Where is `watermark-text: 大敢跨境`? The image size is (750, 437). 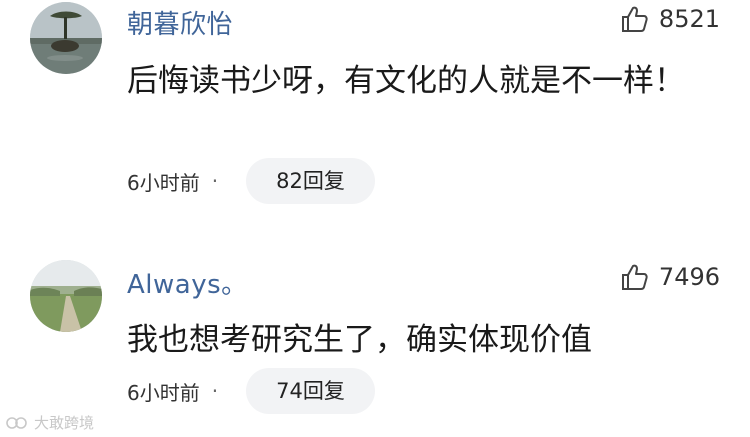 watermark-text: 大敢跨境 is located at coordinates (64, 423).